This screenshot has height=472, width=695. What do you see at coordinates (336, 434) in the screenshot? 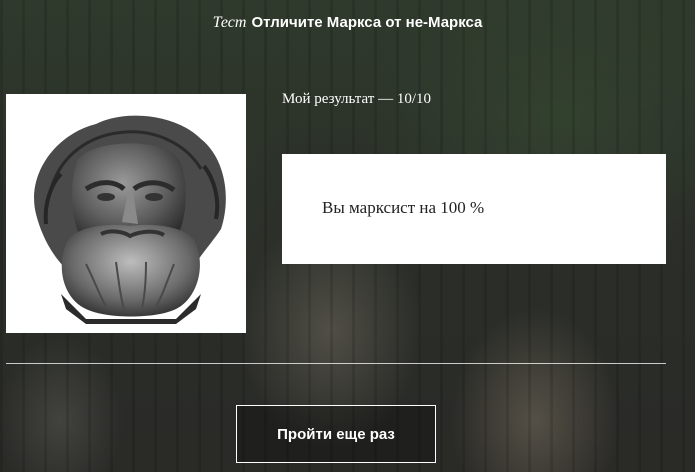
I see `retry-button: Пройти еще раз` at bounding box center [336, 434].